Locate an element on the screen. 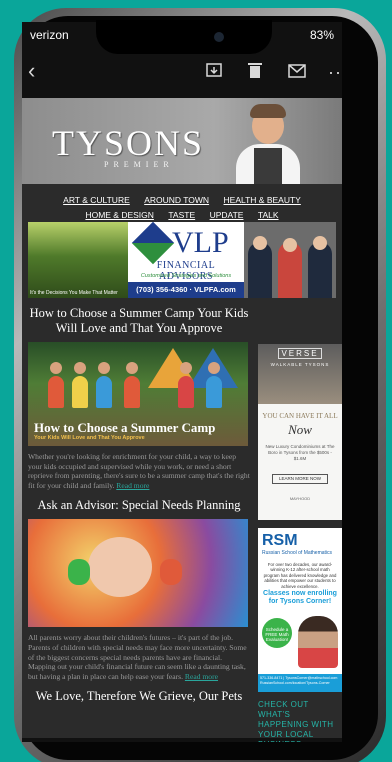  verse-subtitle: WALKABLE TYSONS is located at coordinates (300, 364).